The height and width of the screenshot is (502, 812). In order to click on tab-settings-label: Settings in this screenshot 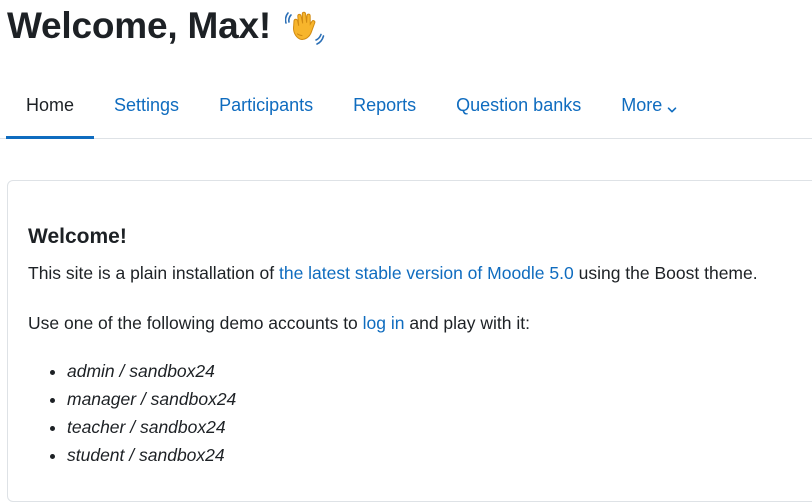, I will do `click(147, 104)`.